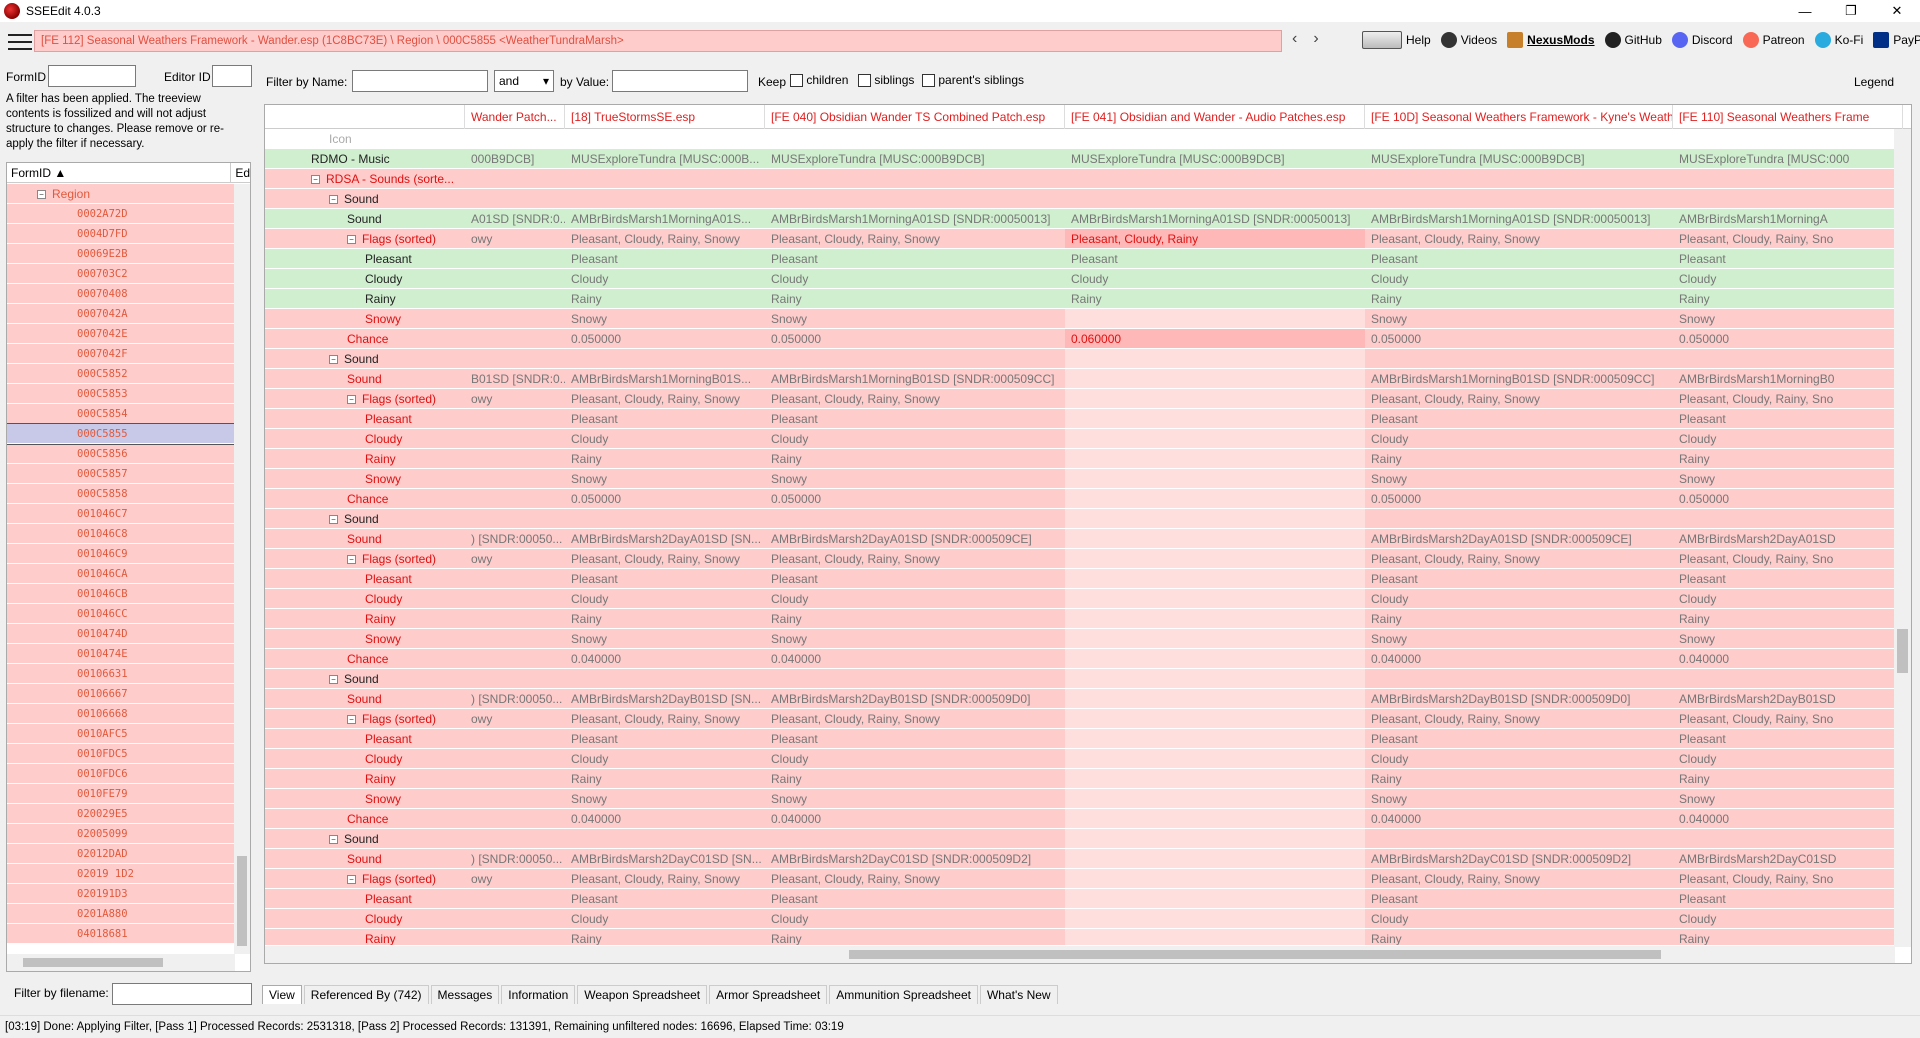  What do you see at coordinates (915, 539) in the screenshot?
I see `grid-cell: AMBrBirdsMarsh2DayA01SD [SNDR:000509CE]` at bounding box center [915, 539].